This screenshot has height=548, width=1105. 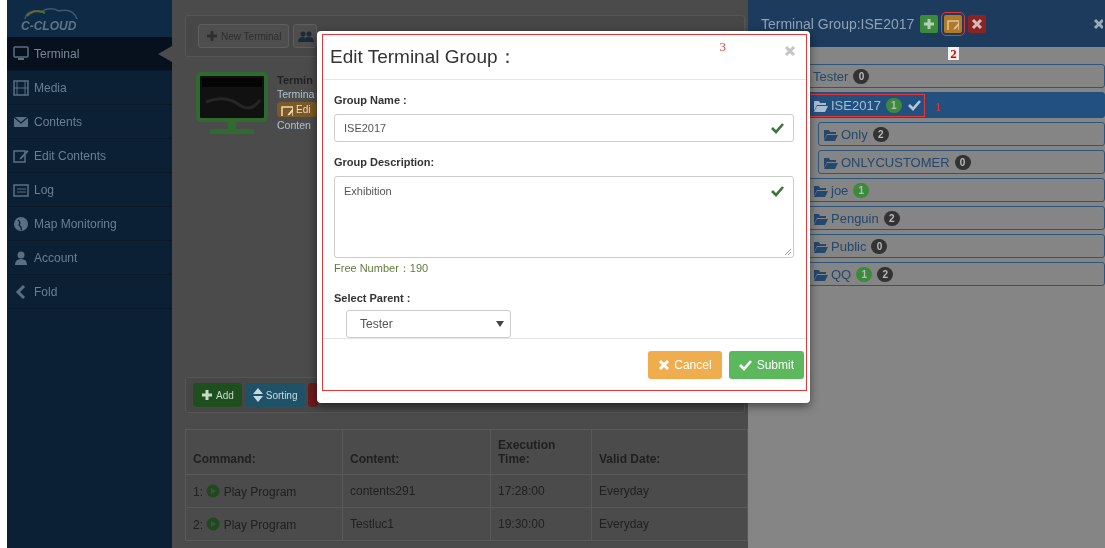 I want to click on edit-button: Edi, so click(x=297, y=109).